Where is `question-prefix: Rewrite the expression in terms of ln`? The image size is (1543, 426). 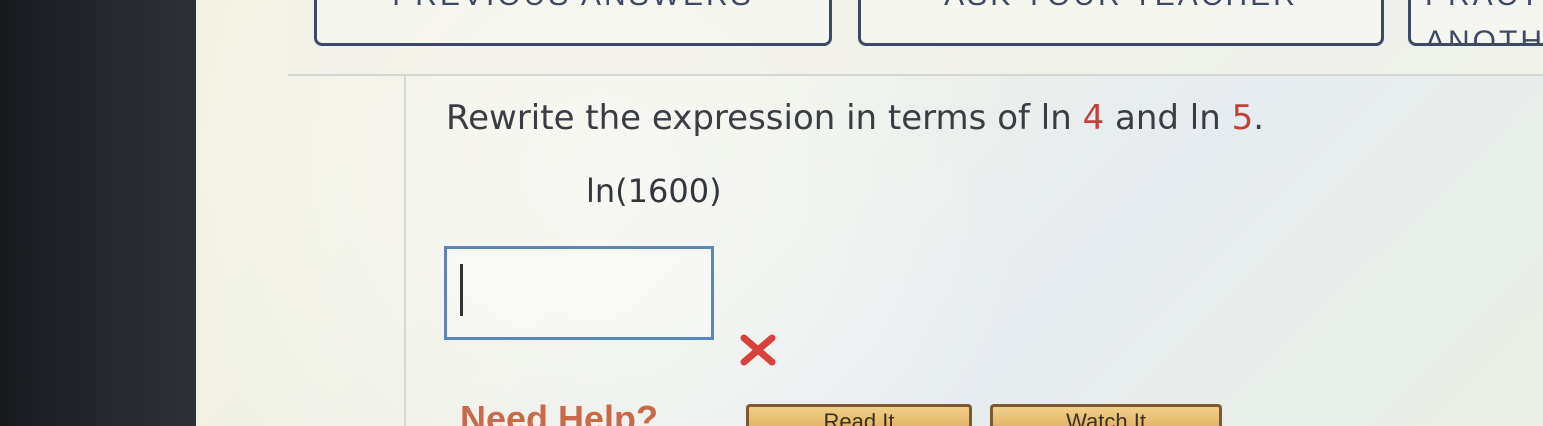
question-prefix: Rewrite the expression in terms of ln is located at coordinates (764, 118).